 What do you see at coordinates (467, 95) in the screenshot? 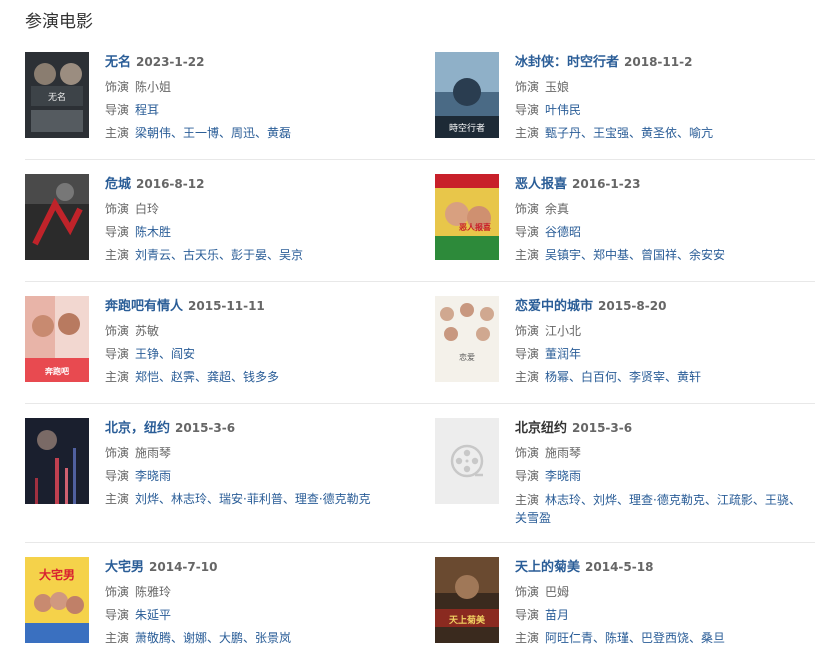
I see `movie-poster: 時空行者` at bounding box center [467, 95].